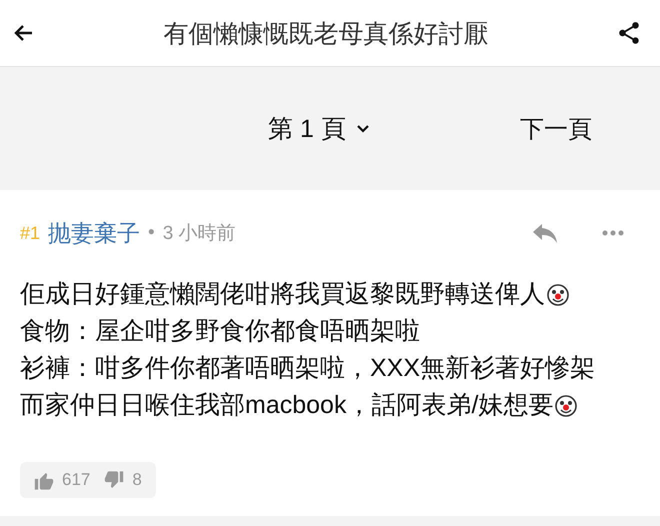 Image resolution: width=660 pixels, height=526 pixels. I want to click on post-number: #1, so click(30, 233).